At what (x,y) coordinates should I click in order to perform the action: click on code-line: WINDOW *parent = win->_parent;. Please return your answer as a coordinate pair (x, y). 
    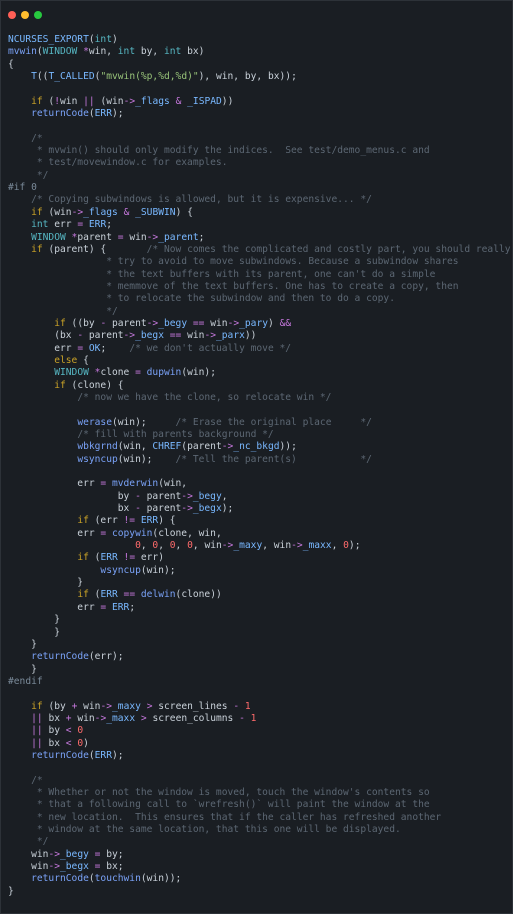
    Looking at the image, I should click on (259, 238).